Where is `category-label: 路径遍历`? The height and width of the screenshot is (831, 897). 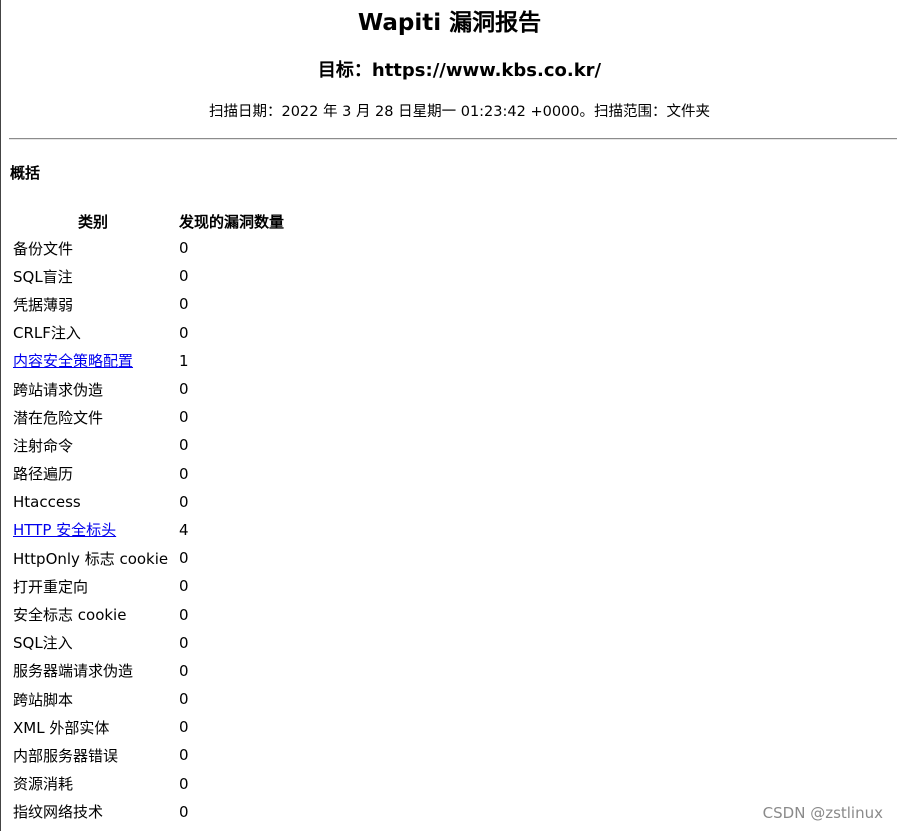 category-label: 路径遍历 is located at coordinates (43, 474).